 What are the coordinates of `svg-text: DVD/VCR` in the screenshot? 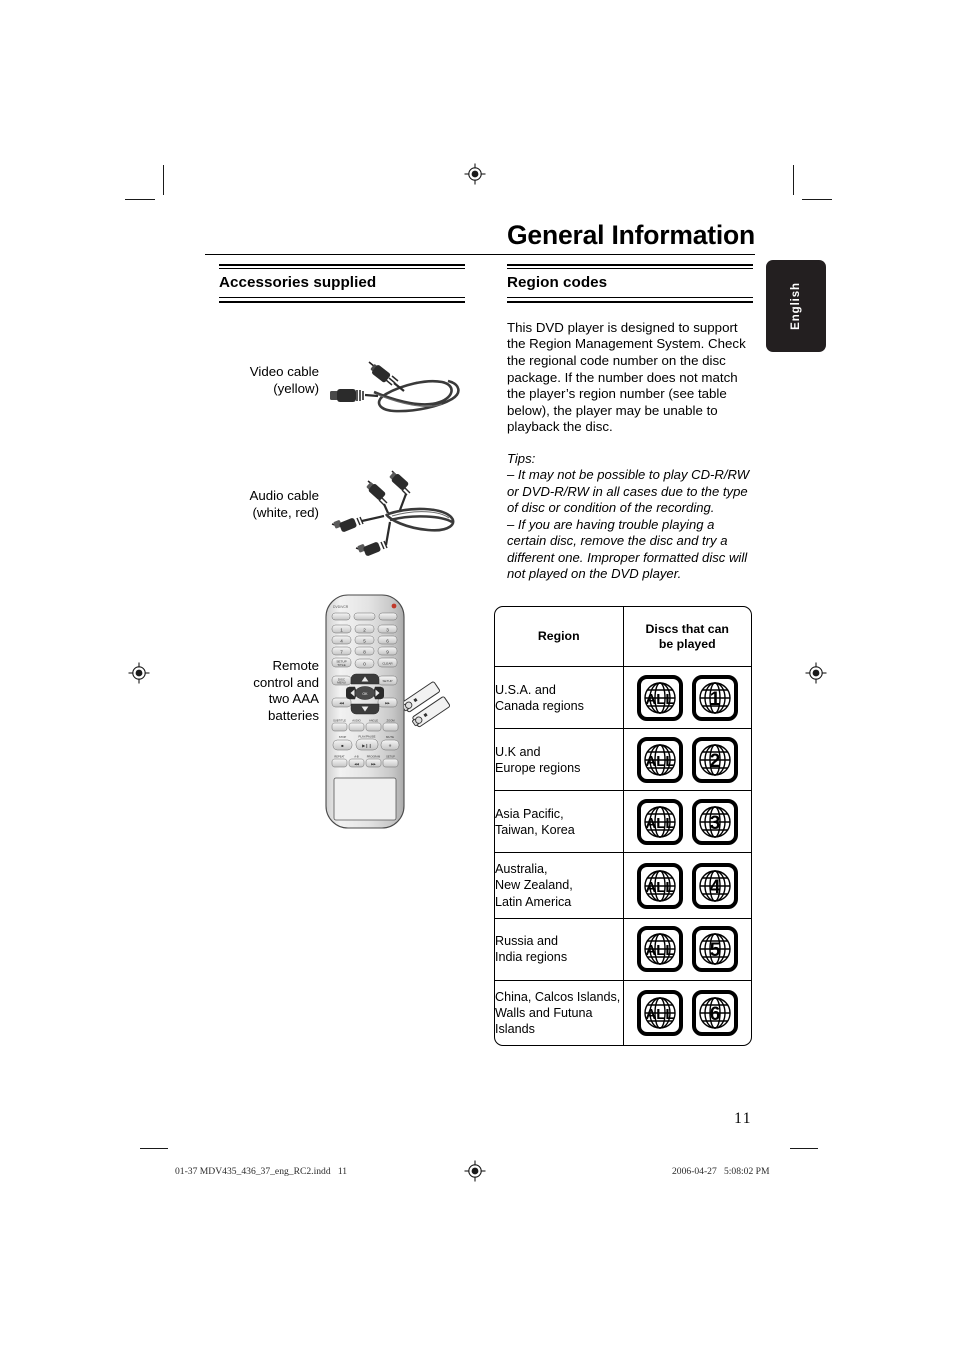 It's located at (341, 607).